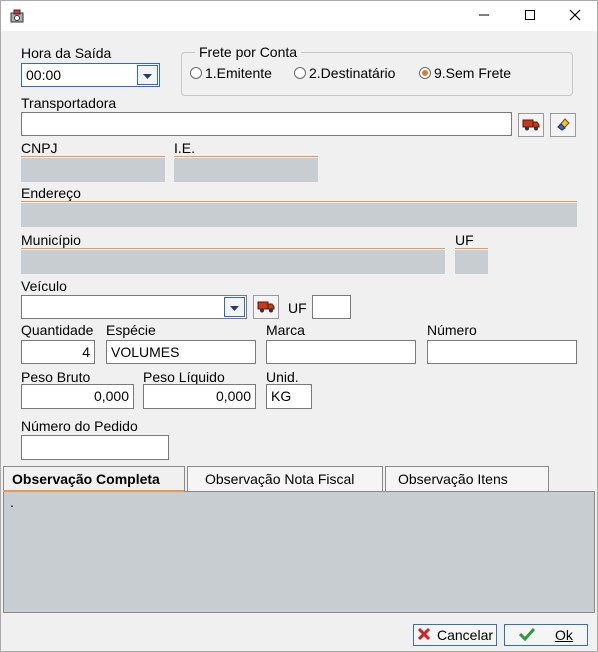 This screenshot has height=652, width=598. What do you see at coordinates (51, 240) in the screenshot?
I see `municipio-label: Município` at bounding box center [51, 240].